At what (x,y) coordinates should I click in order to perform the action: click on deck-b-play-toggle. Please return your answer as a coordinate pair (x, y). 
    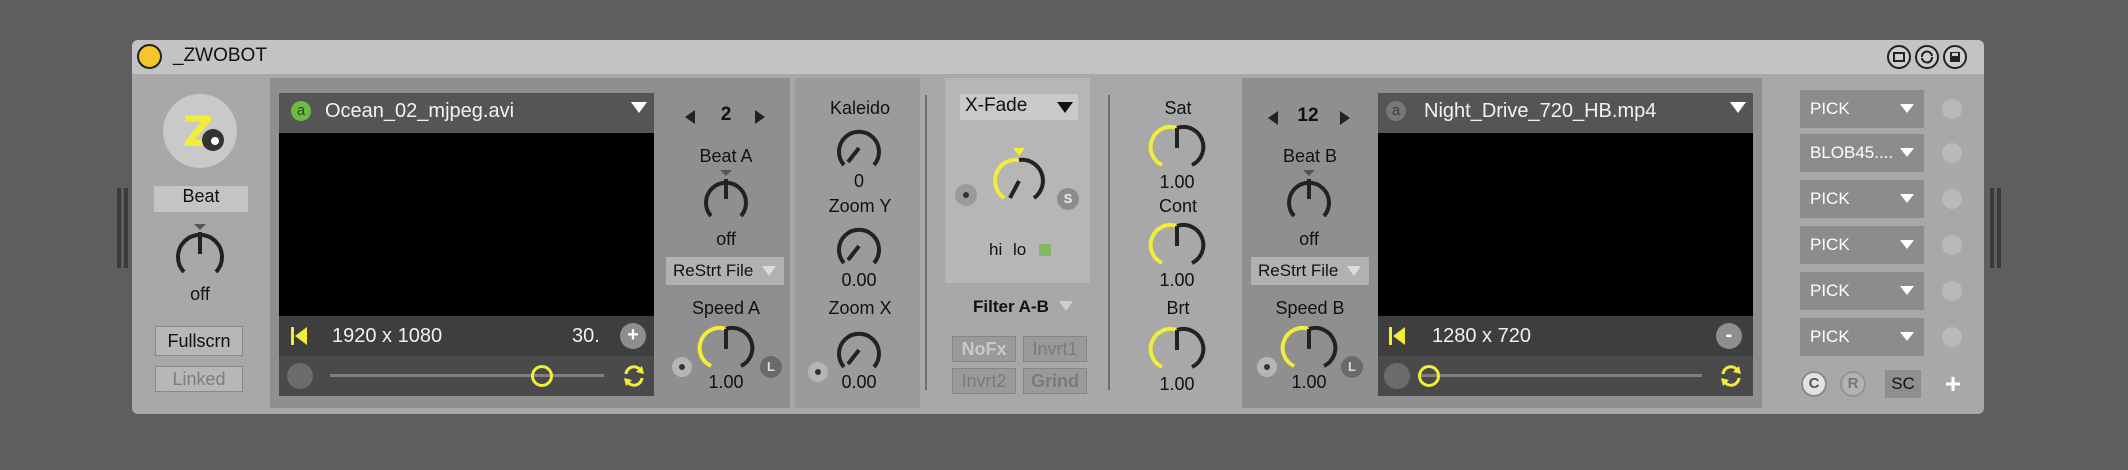
    Looking at the image, I should click on (1397, 376).